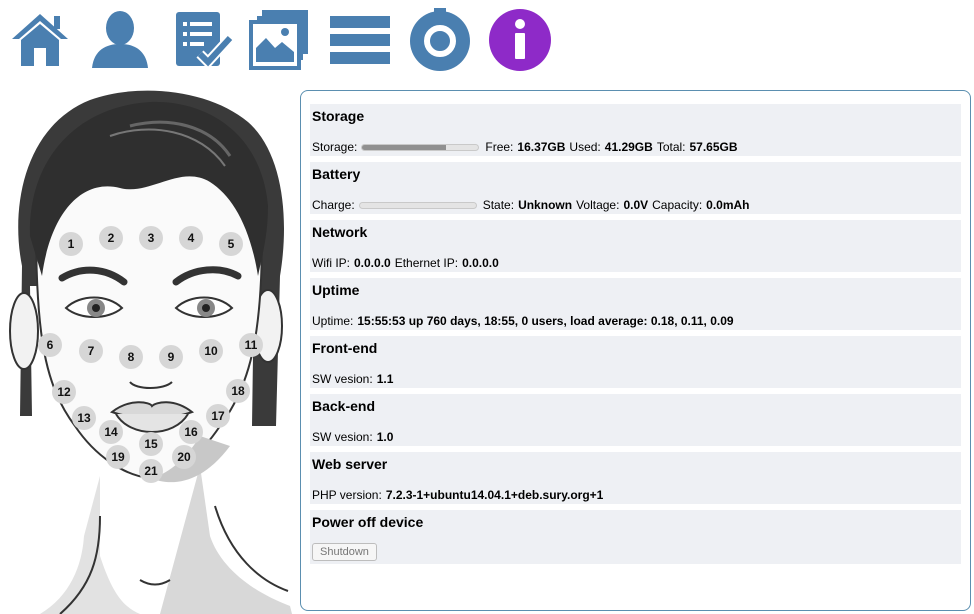  I want to click on face-zone: 10, so click(211, 351).